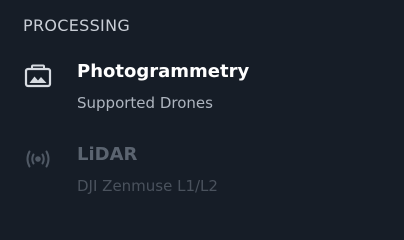  What do you see at coordinates (163, 71) in the screenshot?
I see `menu-item-title: Photogrammetry` at bounding box center [163, 71].